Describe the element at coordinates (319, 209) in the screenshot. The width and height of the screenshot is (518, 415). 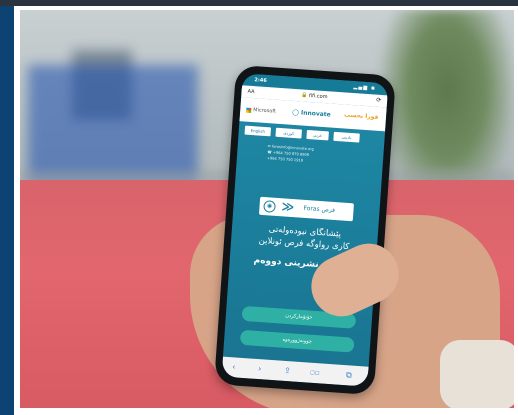
I see `brand-name: Foras فرص` at that location.